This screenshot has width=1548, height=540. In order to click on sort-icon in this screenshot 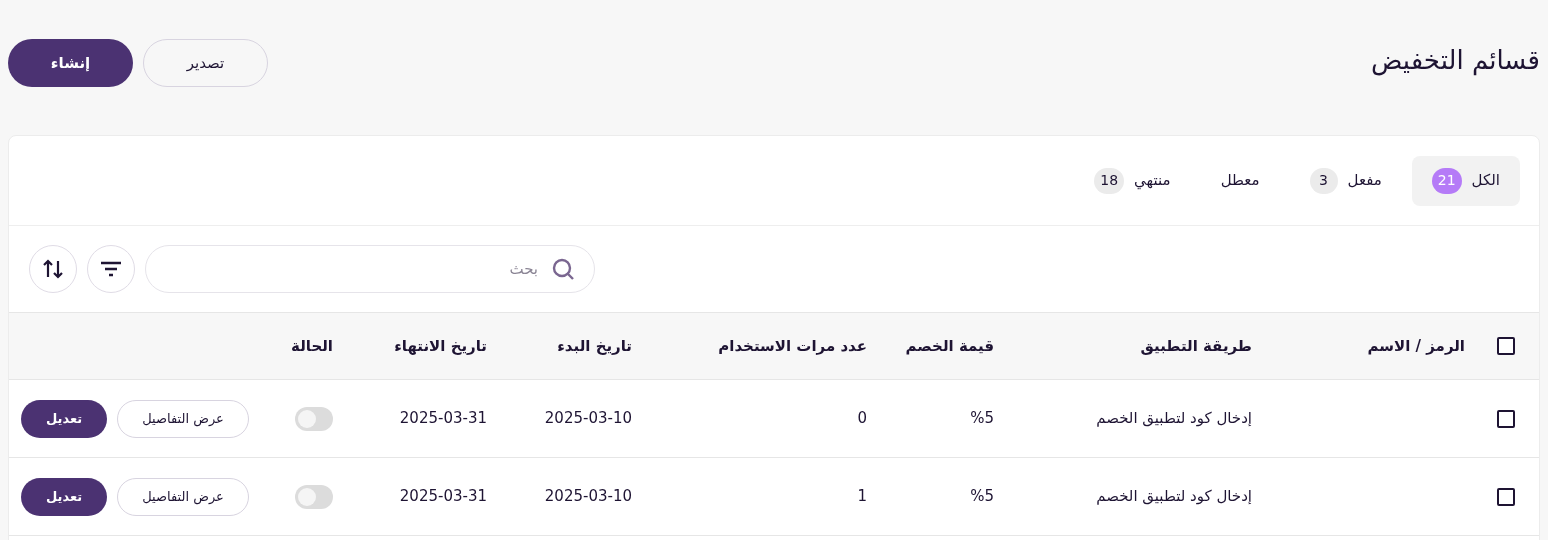, I will do `click(53, 269)`.